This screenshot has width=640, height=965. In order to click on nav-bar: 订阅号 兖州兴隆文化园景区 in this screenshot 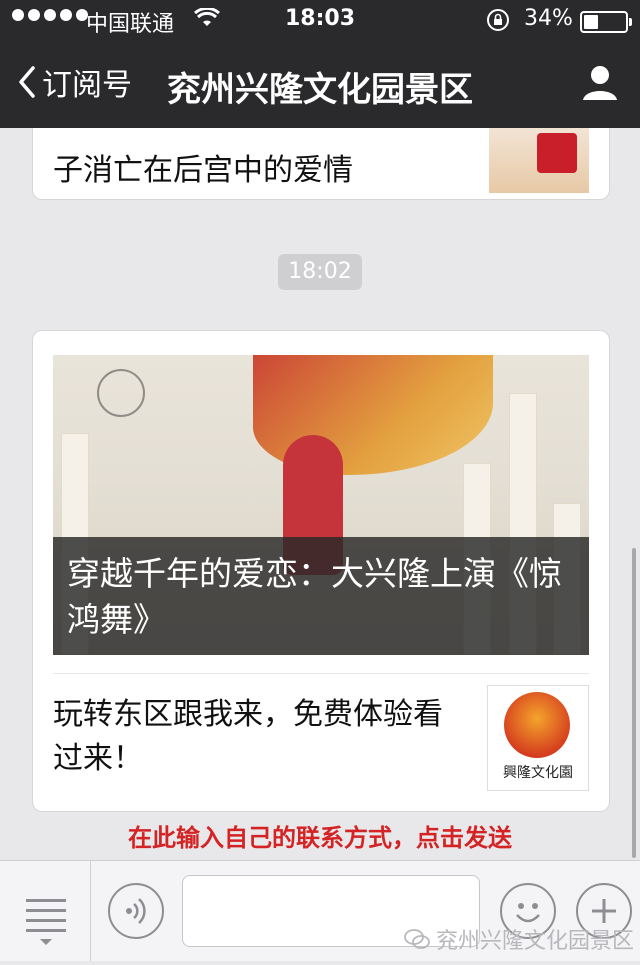, I will do `click(320, 84)`.